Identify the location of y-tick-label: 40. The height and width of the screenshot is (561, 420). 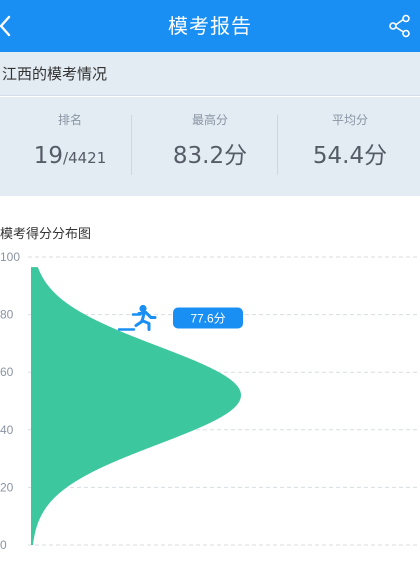
(7, 430).